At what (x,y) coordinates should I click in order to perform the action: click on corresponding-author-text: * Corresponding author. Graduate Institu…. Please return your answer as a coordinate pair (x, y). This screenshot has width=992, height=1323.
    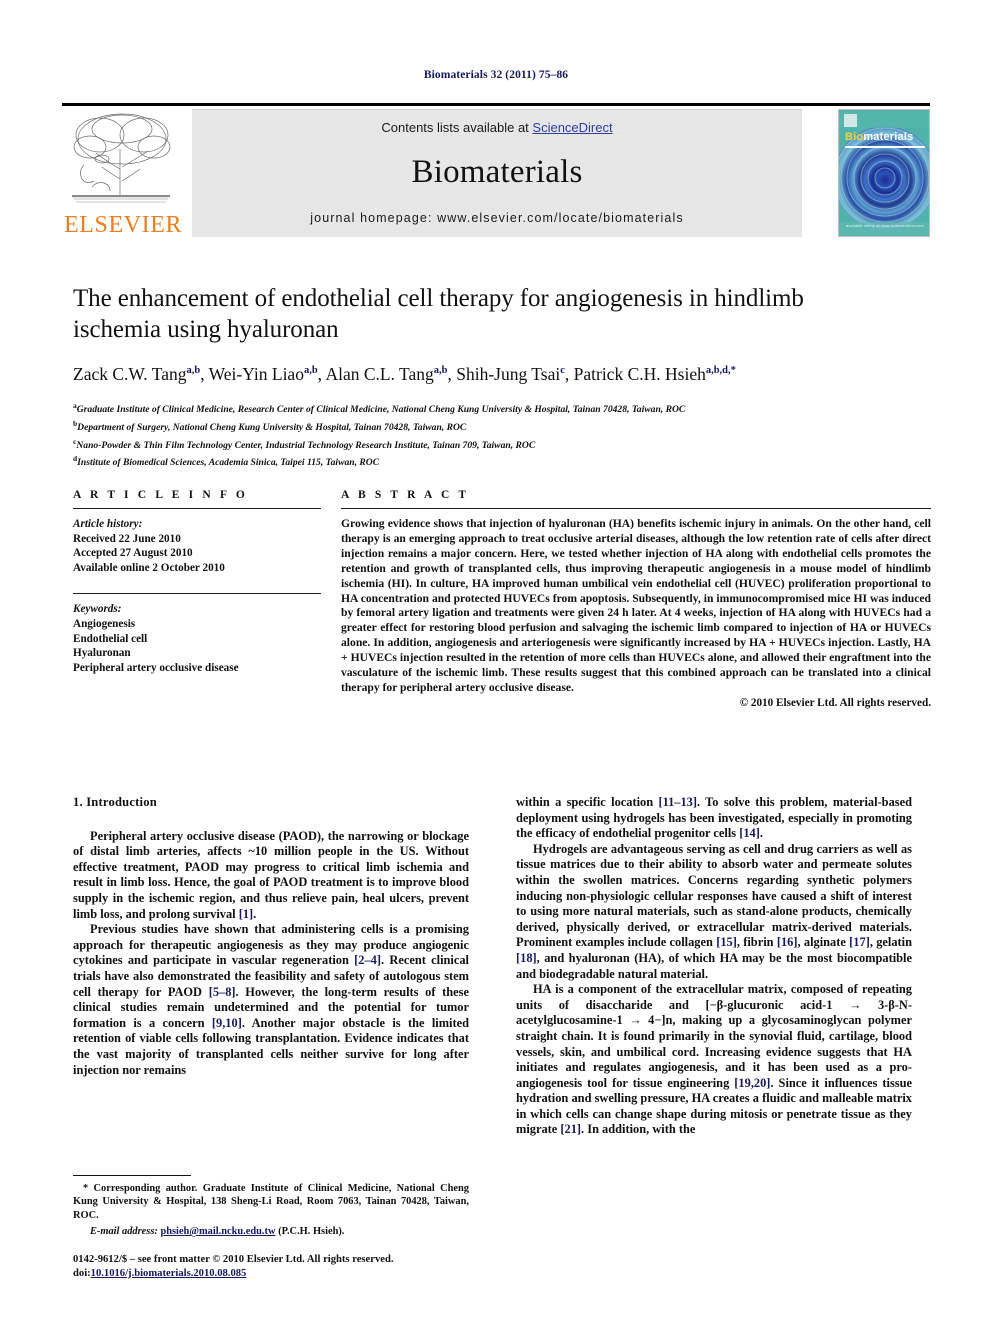
    Looking at the image, I should click on (271, 1202).